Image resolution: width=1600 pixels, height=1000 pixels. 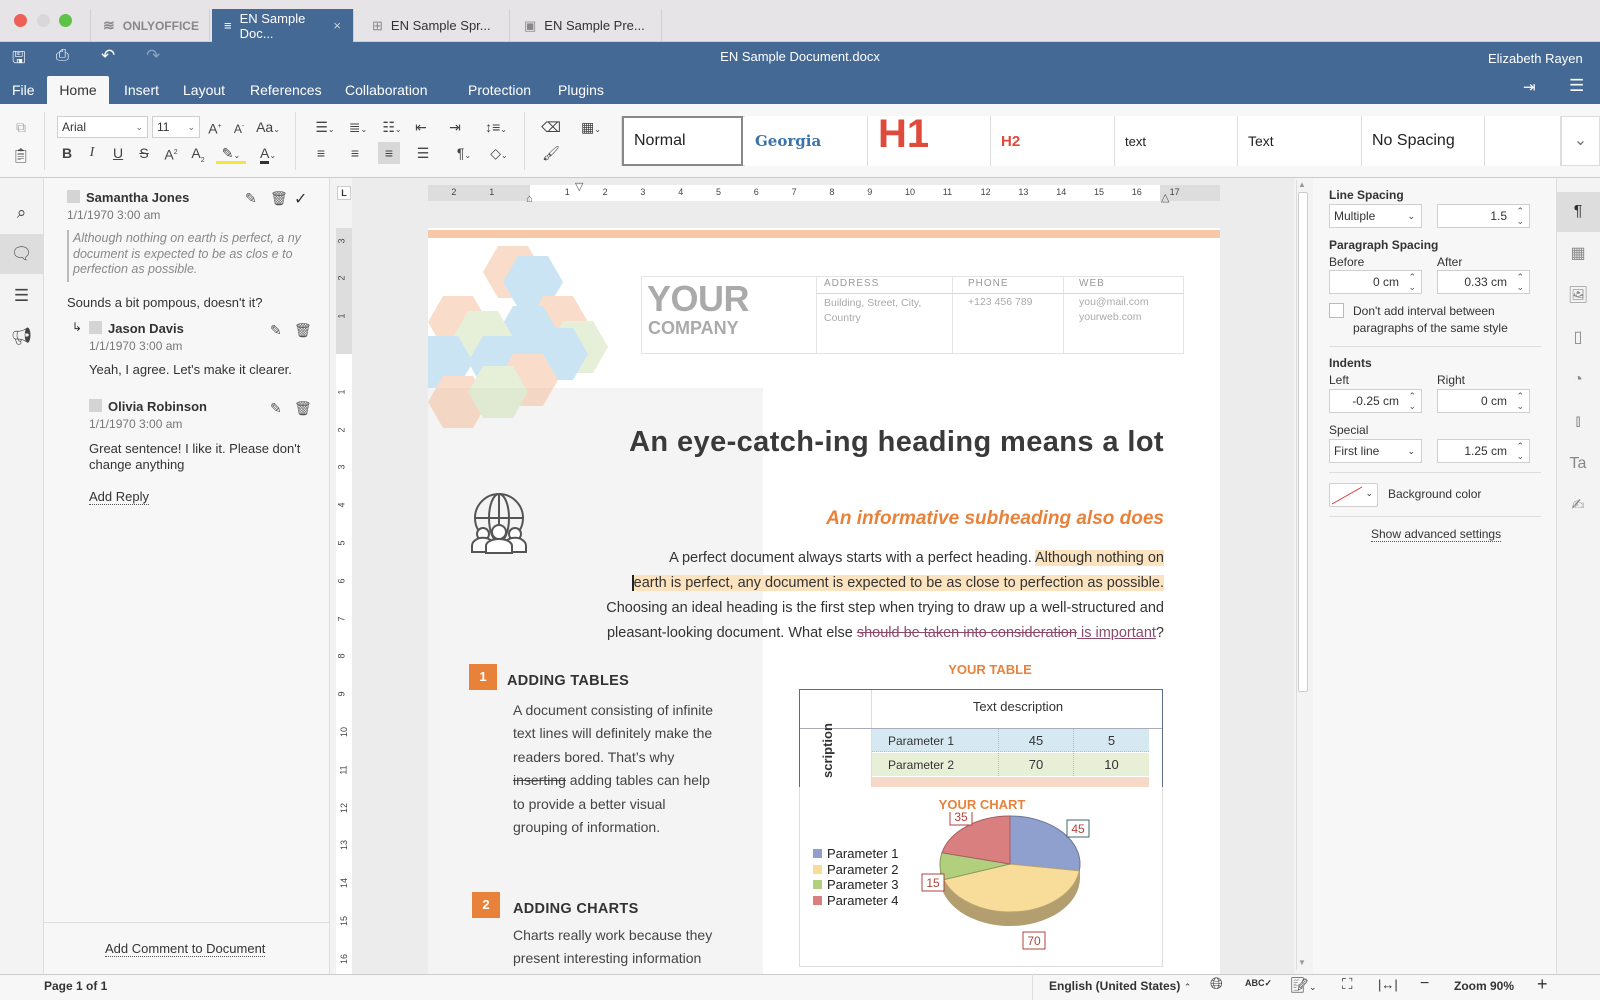 I want to click on copy-style-icon: 🖌︎, so click(x=551, y=153).